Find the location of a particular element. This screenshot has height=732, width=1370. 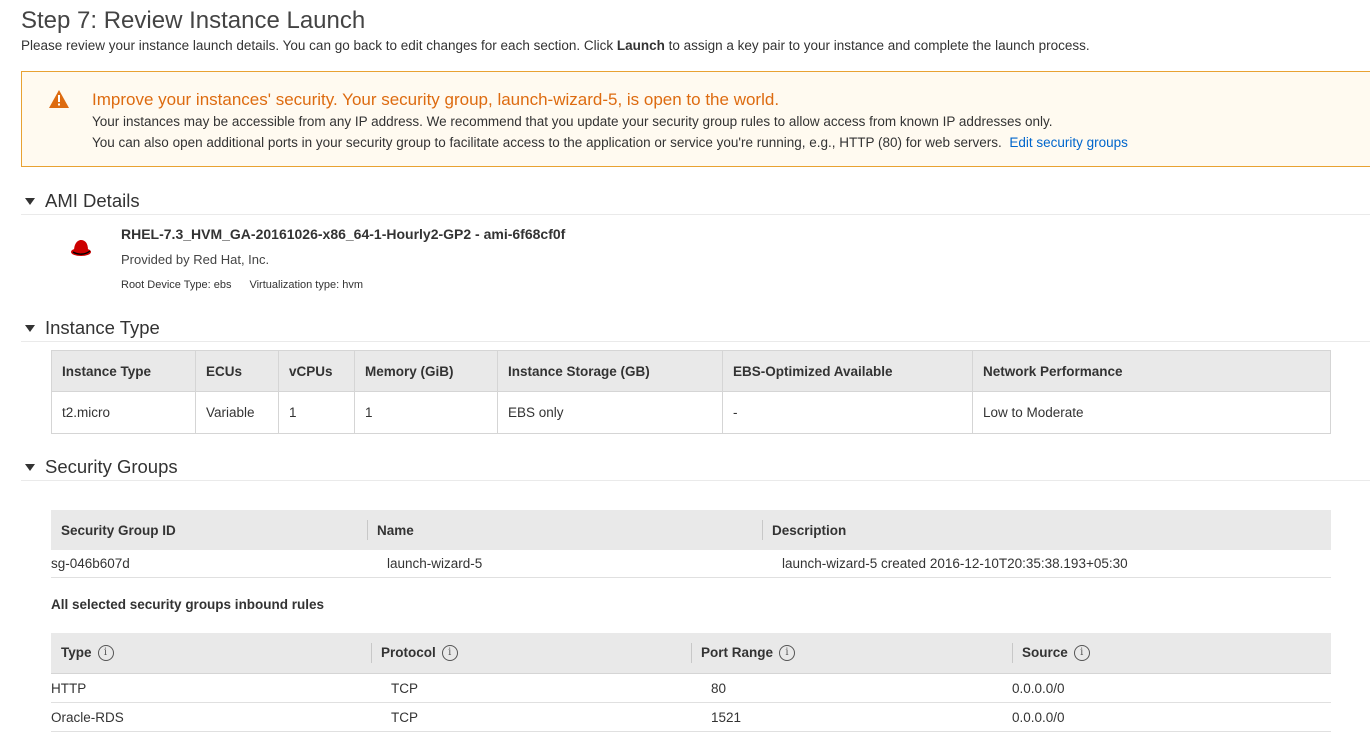

table-cell: EBS only is located at coordinates (610, 412).